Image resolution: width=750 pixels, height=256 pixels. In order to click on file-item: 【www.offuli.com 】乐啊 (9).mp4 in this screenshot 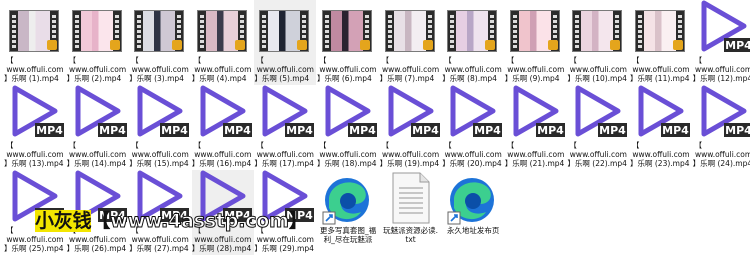, I will do `click(536, 42)`.